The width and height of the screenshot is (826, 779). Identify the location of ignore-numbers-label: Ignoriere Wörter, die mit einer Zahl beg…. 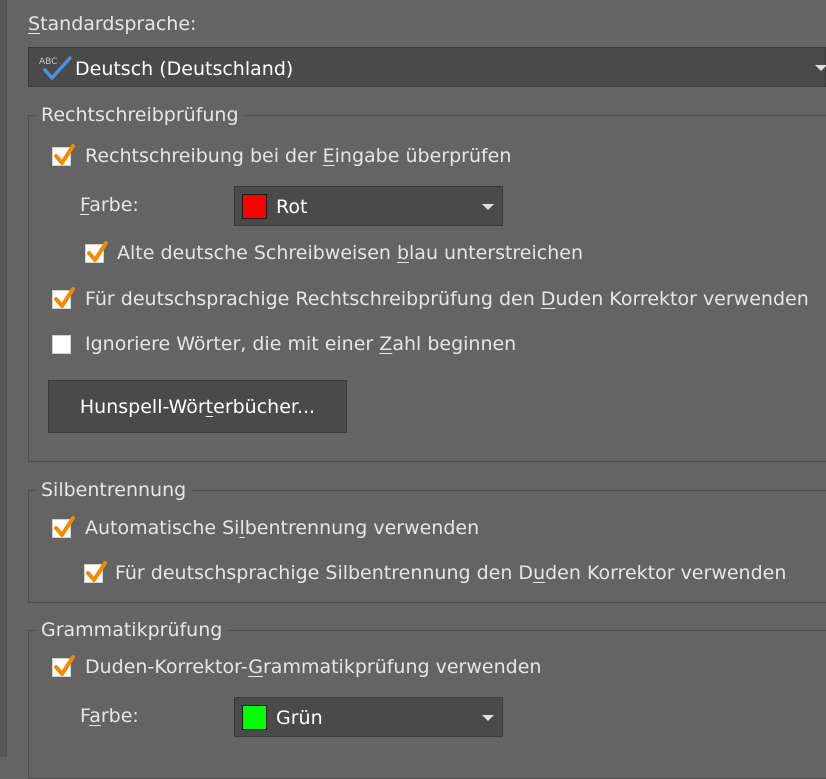
(300, 344).